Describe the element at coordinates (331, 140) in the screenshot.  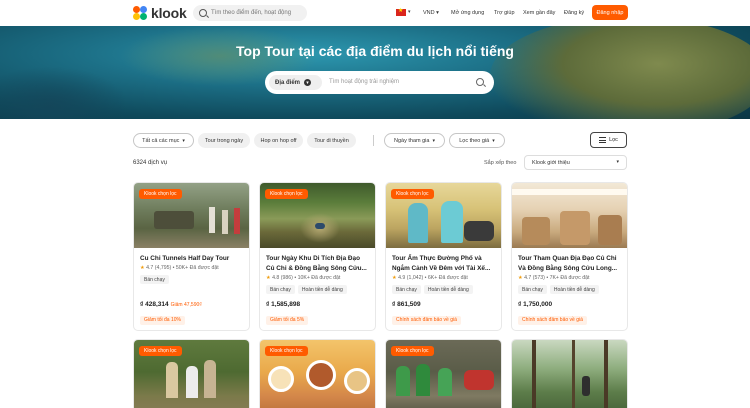
I see `chip-cruise-tours: Tour di thuyền` at that location.